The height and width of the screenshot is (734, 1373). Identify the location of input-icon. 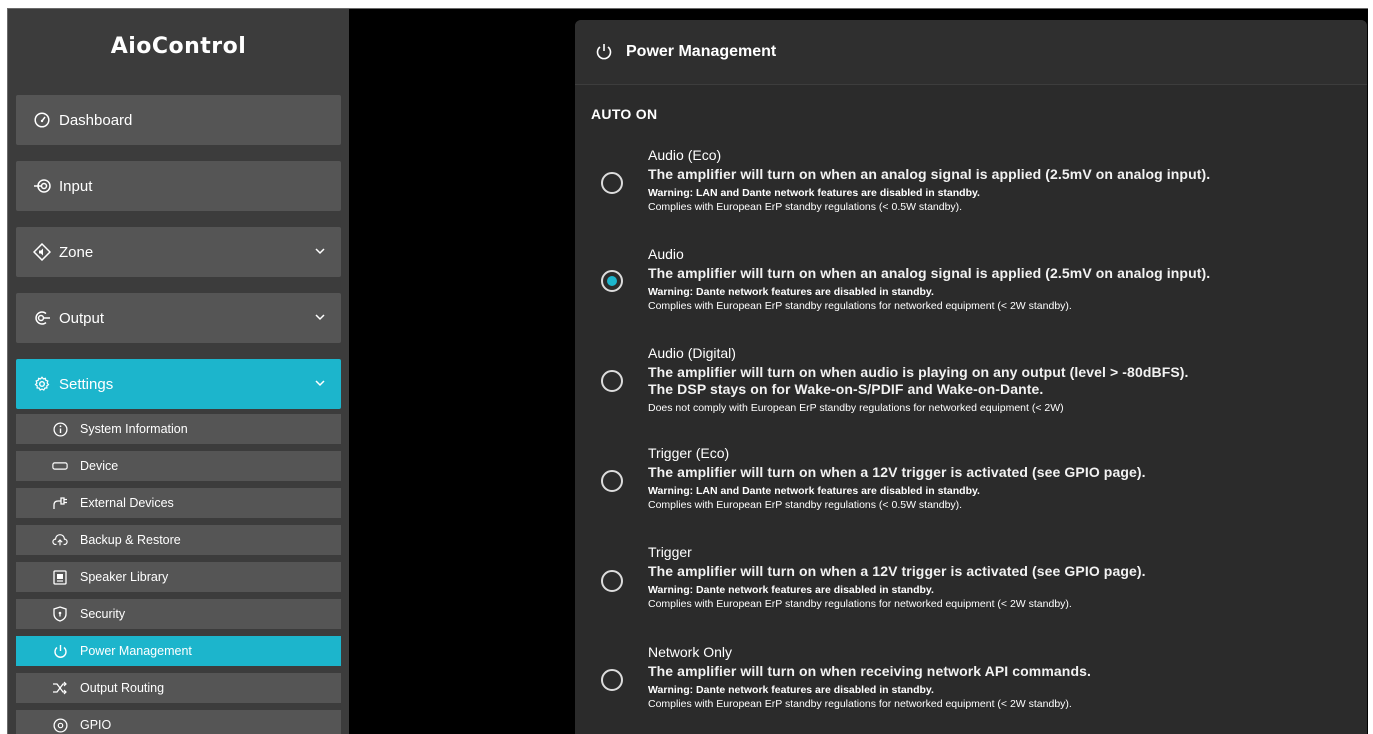
(42, 186).